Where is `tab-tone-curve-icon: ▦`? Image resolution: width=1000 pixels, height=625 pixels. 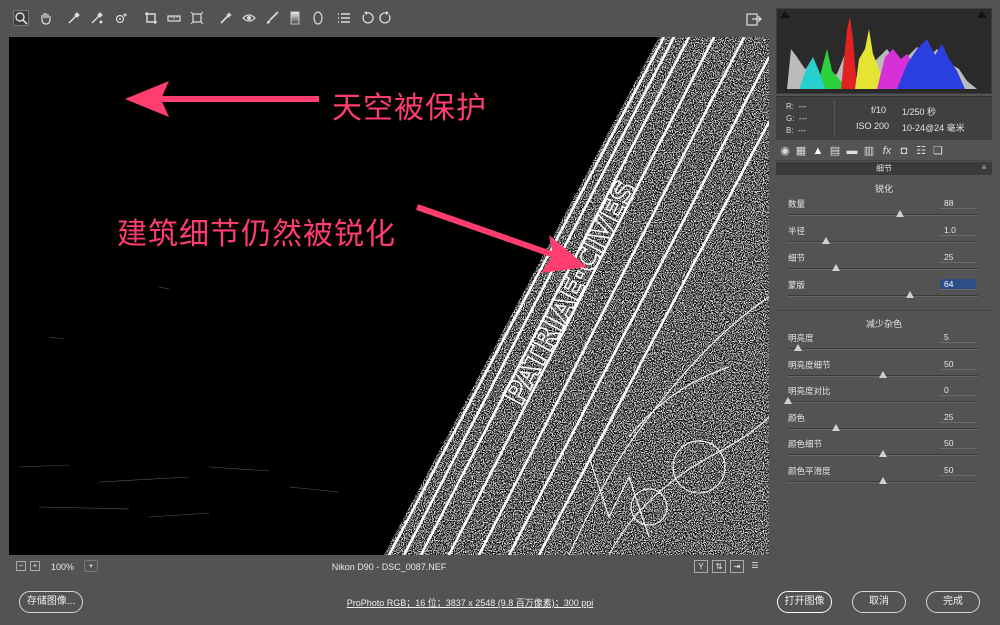 tab-tone-curve-icon: ▦ is located at coordinates (801, 151).